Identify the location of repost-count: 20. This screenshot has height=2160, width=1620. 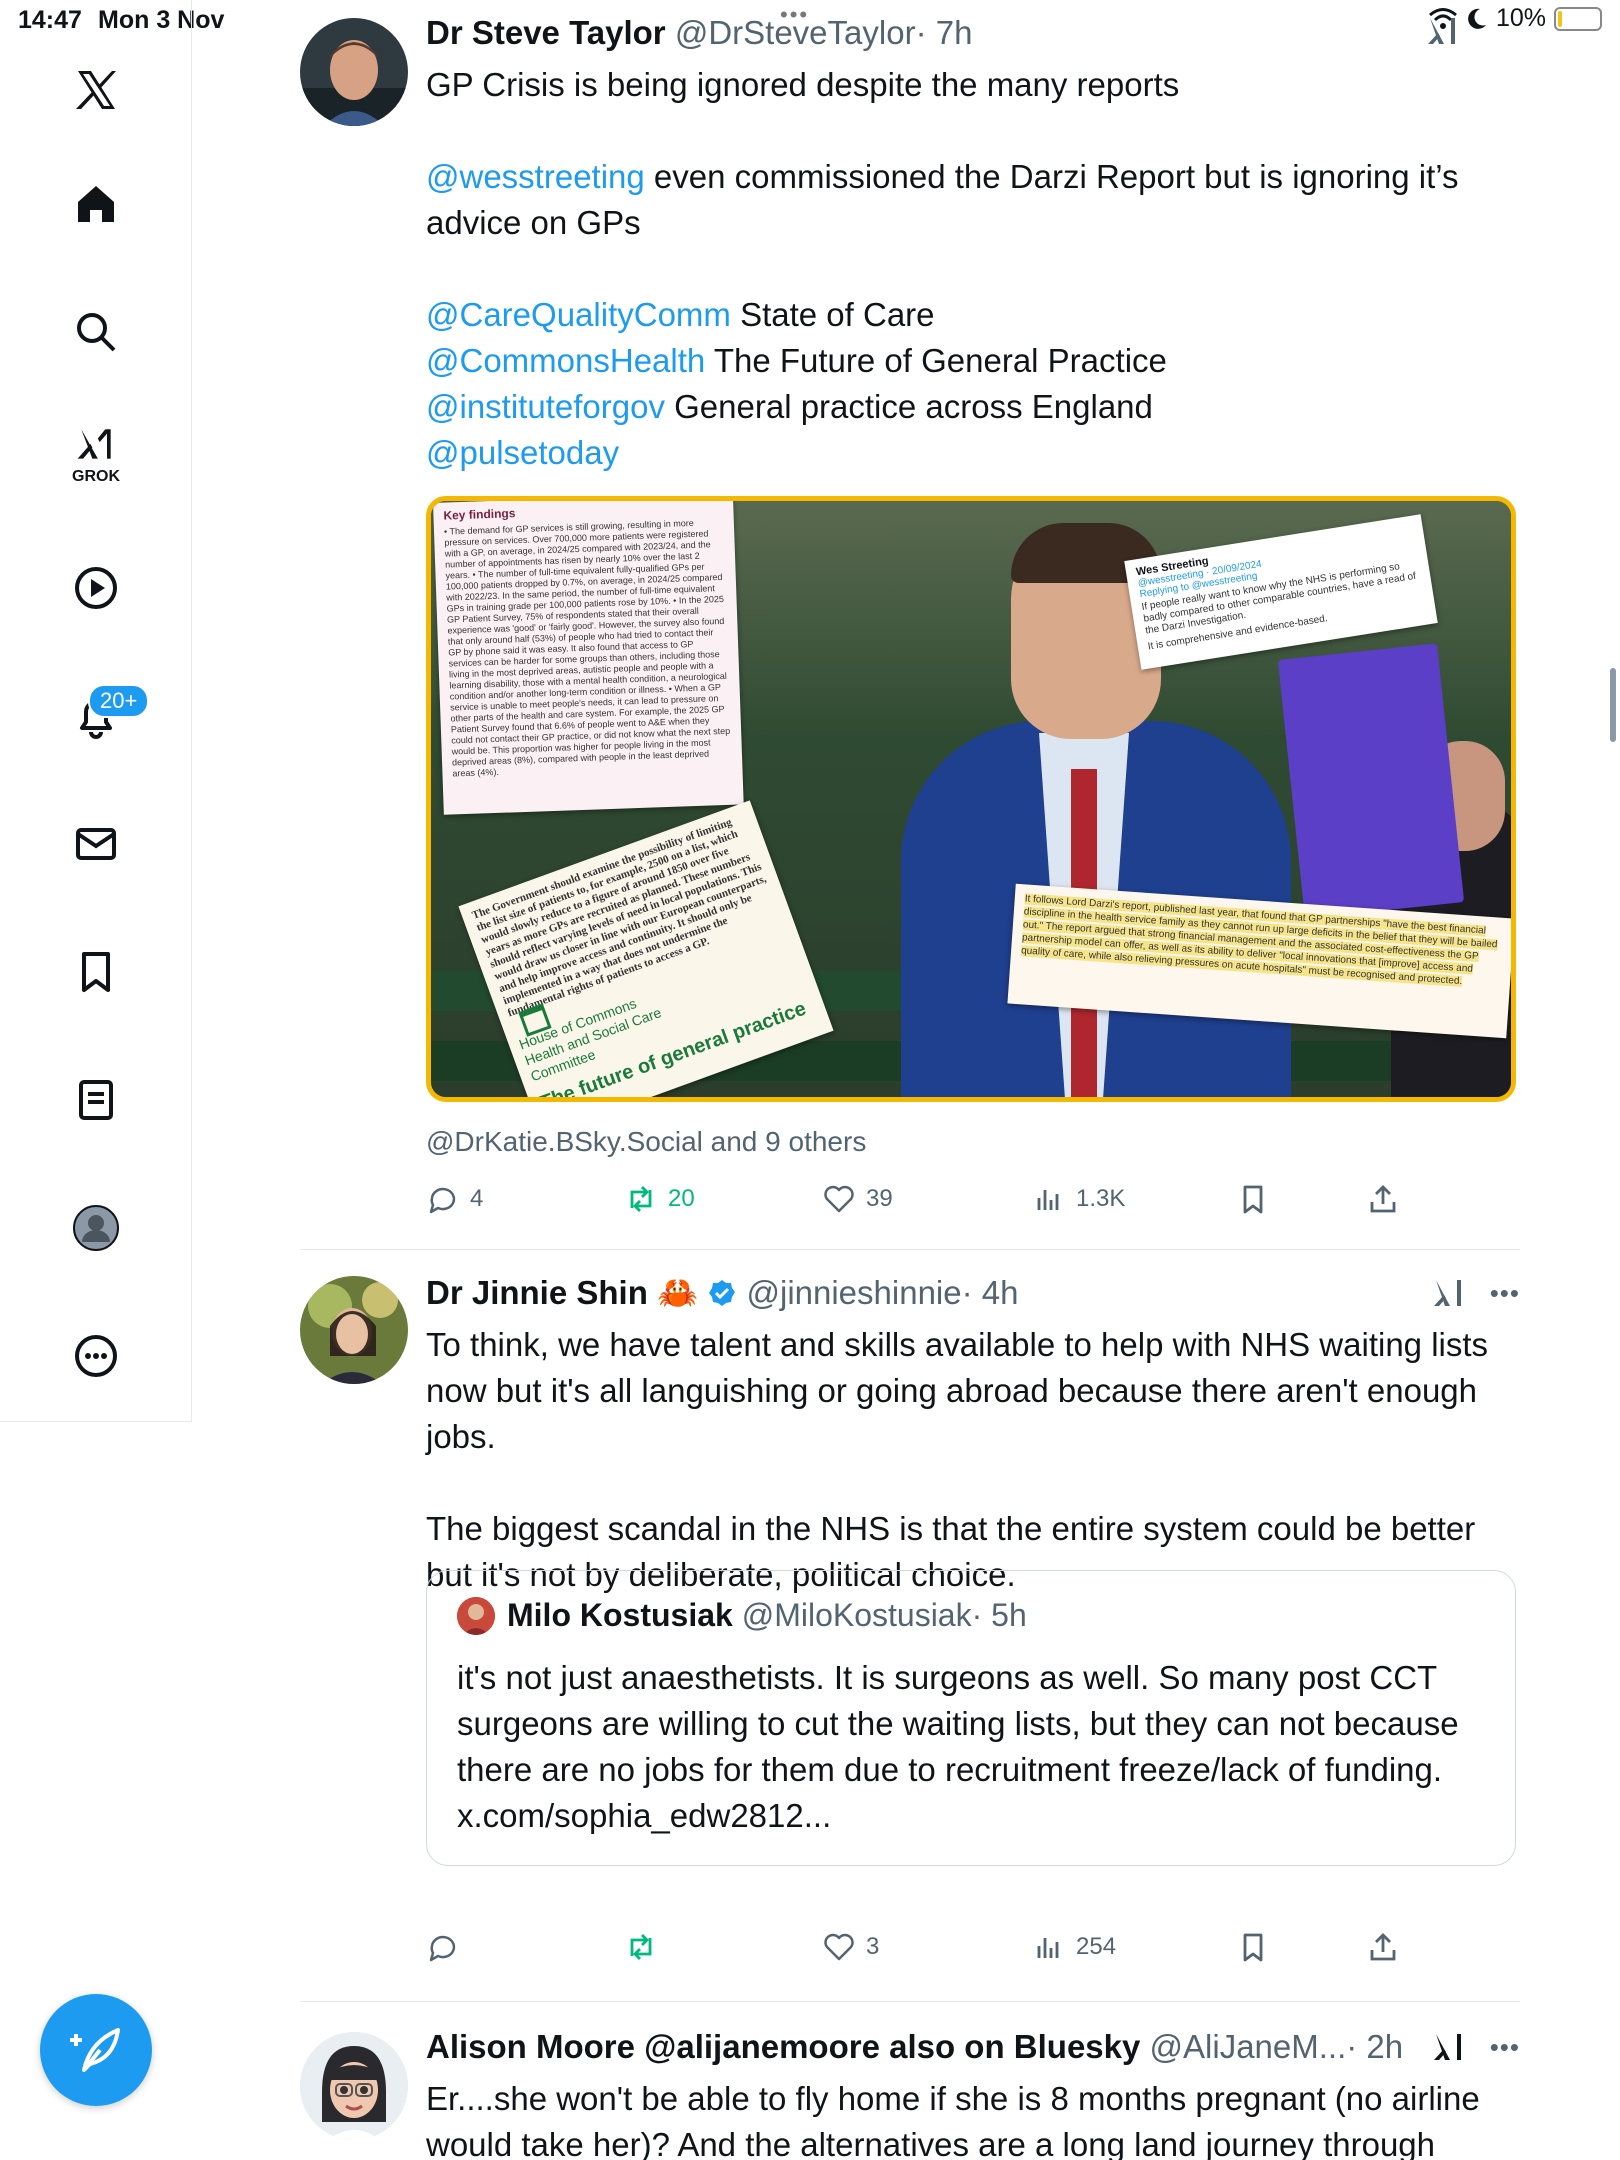
(681, 1198).